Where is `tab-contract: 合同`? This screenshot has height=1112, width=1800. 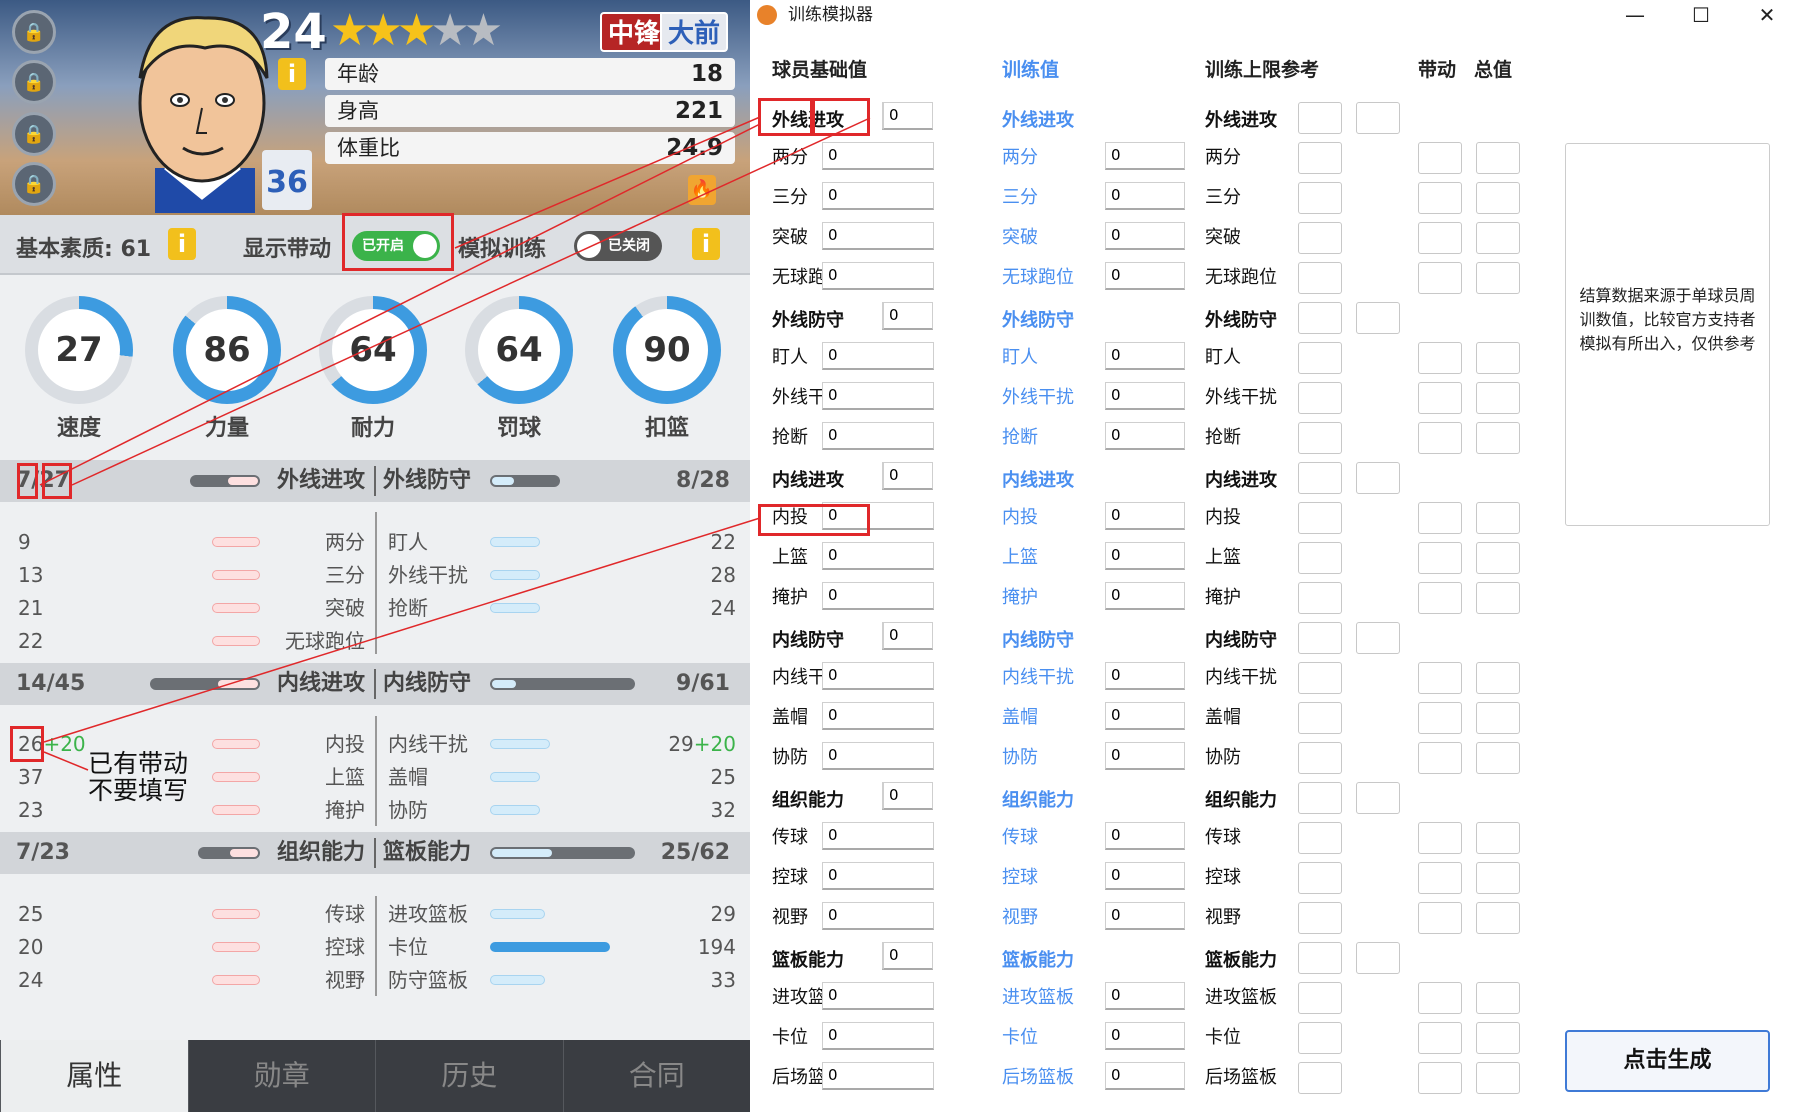 tab-contract: 合同 is located at coordinates (656, 1076).